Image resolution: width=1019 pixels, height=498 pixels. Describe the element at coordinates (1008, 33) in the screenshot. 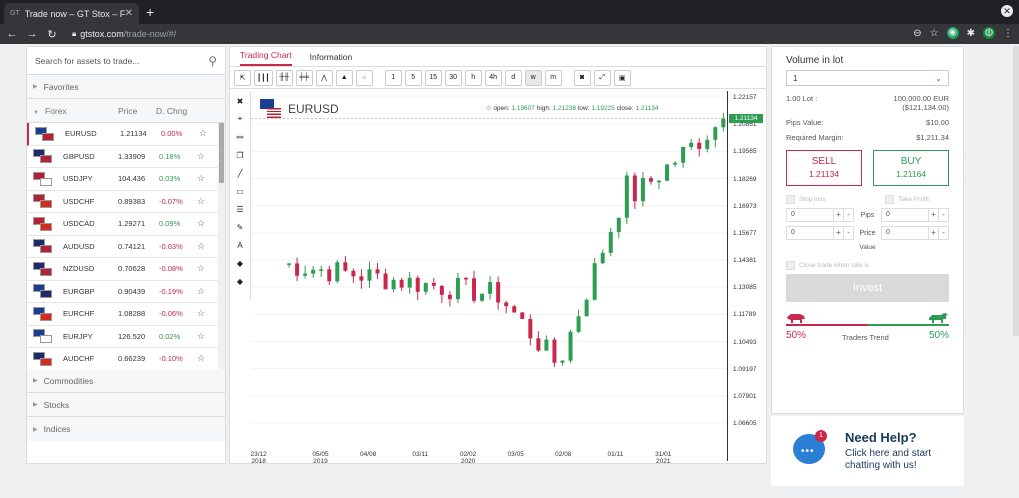

I see `browser-menu-icon: ⋮` at that location.